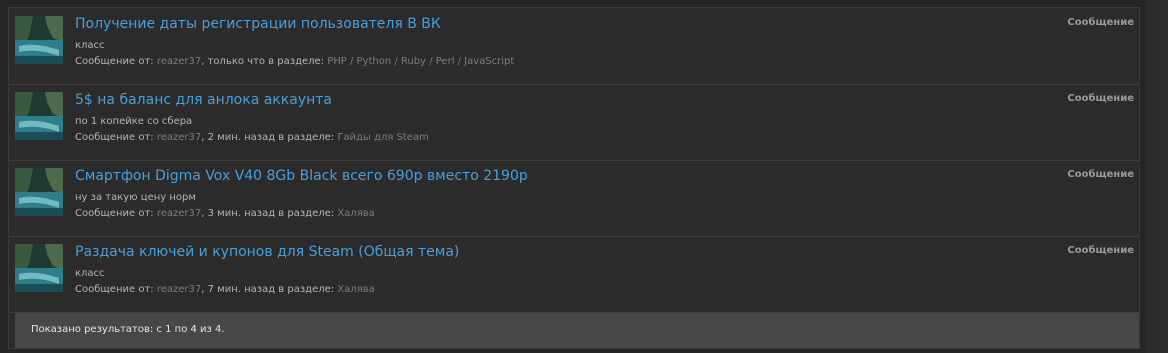 This screenshot has height=353, width=1168. What do you see at coordinates (135, 197) in the screenshot?
I see `result-snippet: ну за такую цену норм` at bounding box center [135, 197].